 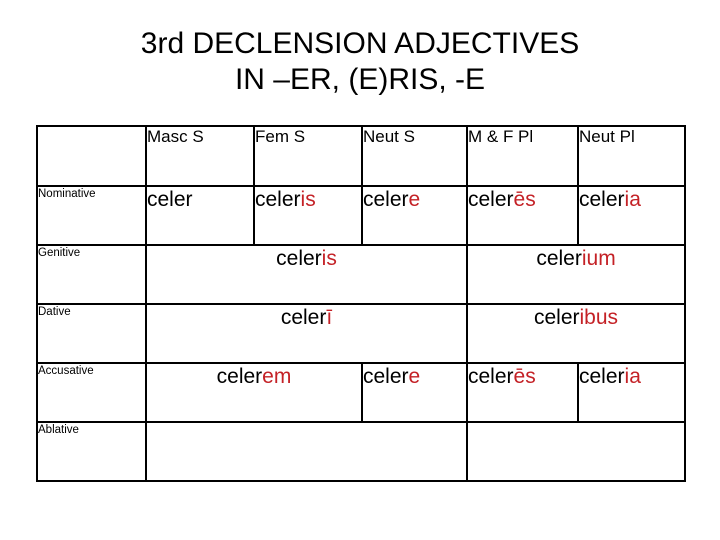 I want to click on ending-text: em, so click(x=277, y=376).